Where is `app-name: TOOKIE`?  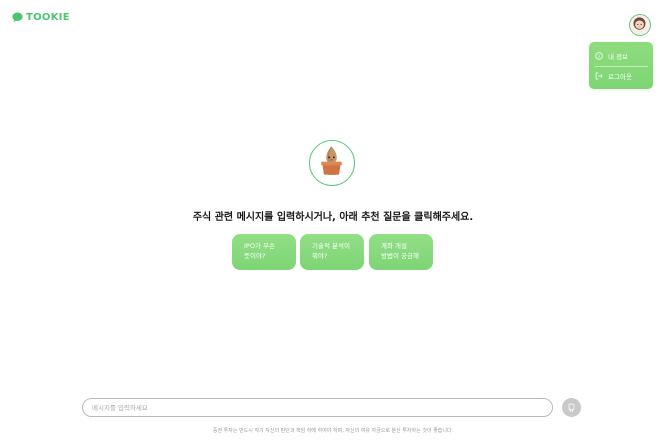
app-name: TOOKIE is located at coordinates (48, 17).